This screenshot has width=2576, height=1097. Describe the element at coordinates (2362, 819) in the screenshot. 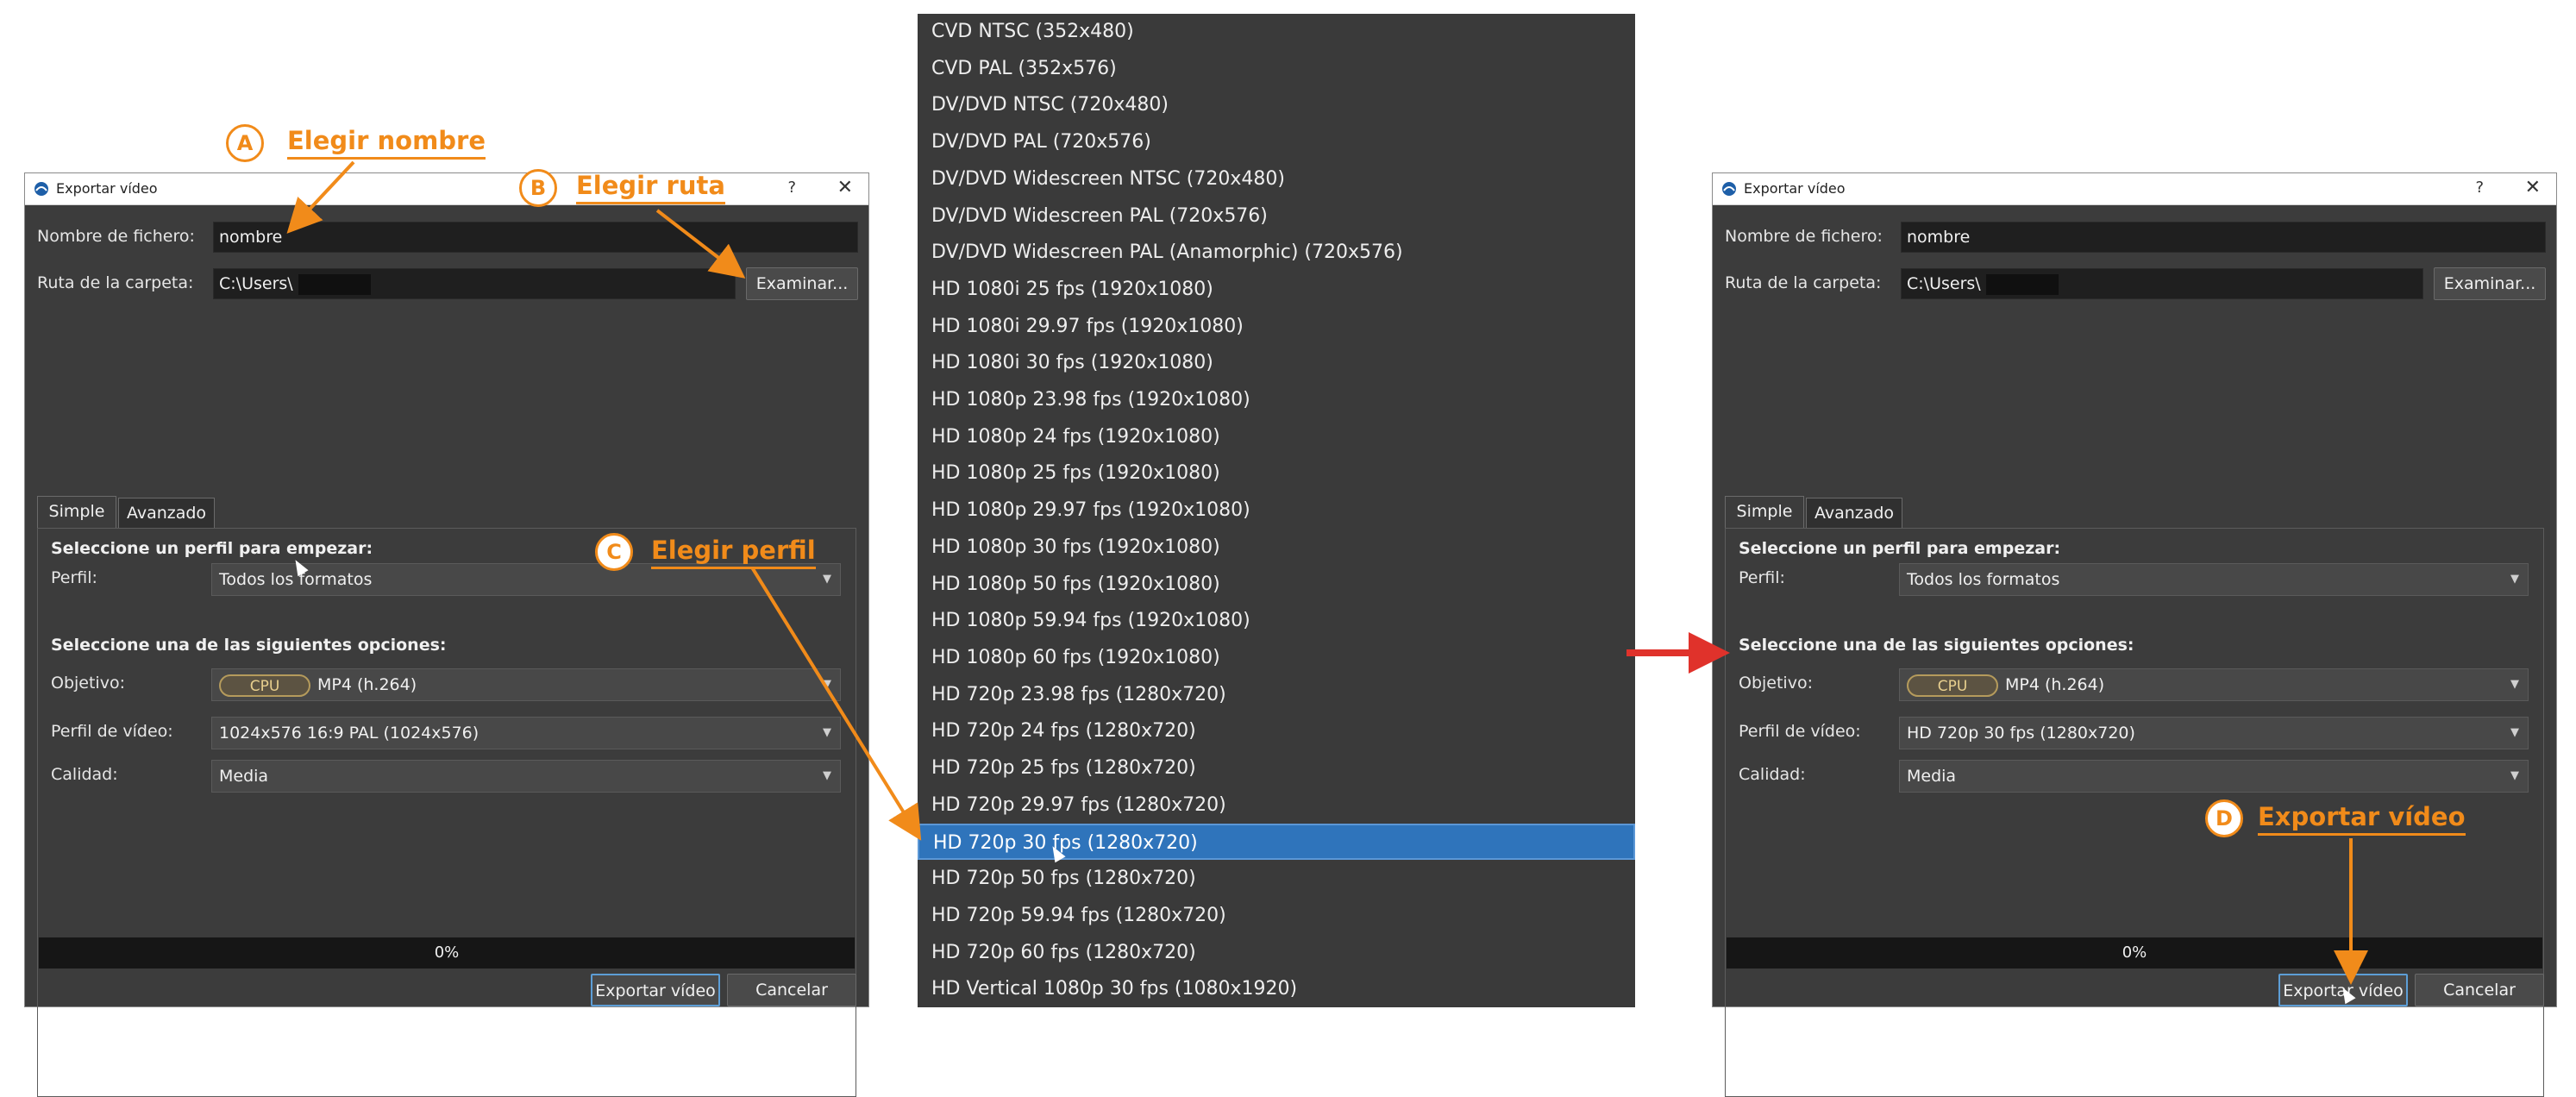

I see `annotation-d-label: Exportar vídeo` at that location.